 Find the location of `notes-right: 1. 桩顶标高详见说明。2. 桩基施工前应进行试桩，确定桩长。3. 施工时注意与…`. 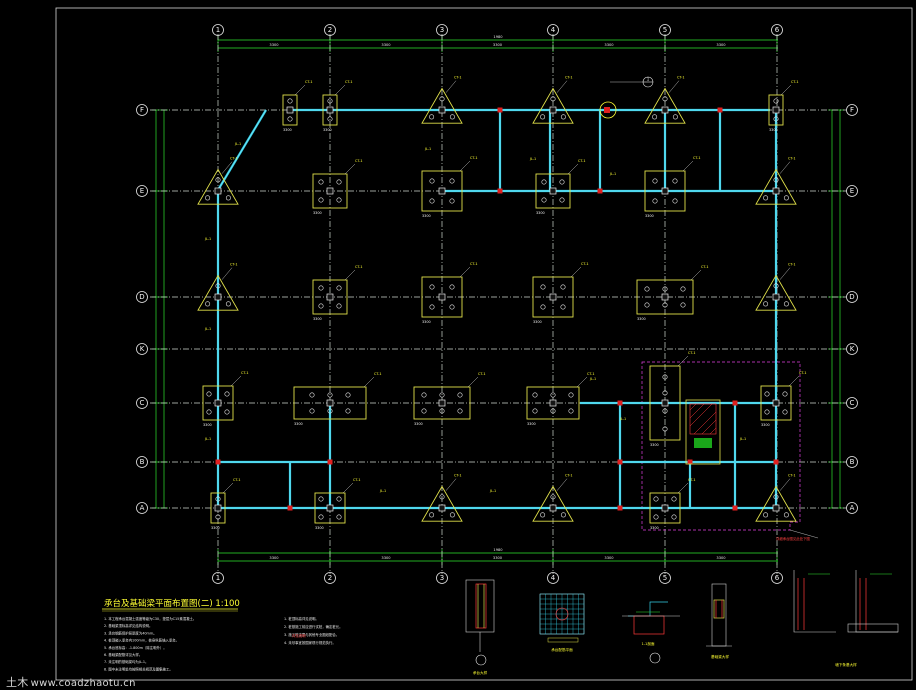

notes-right: 1. 桩顶标高详见说明。2. 桩基施工前应进行试桩，确定桩长。3. 施工时注意与… is located at coordinates (313, 630).